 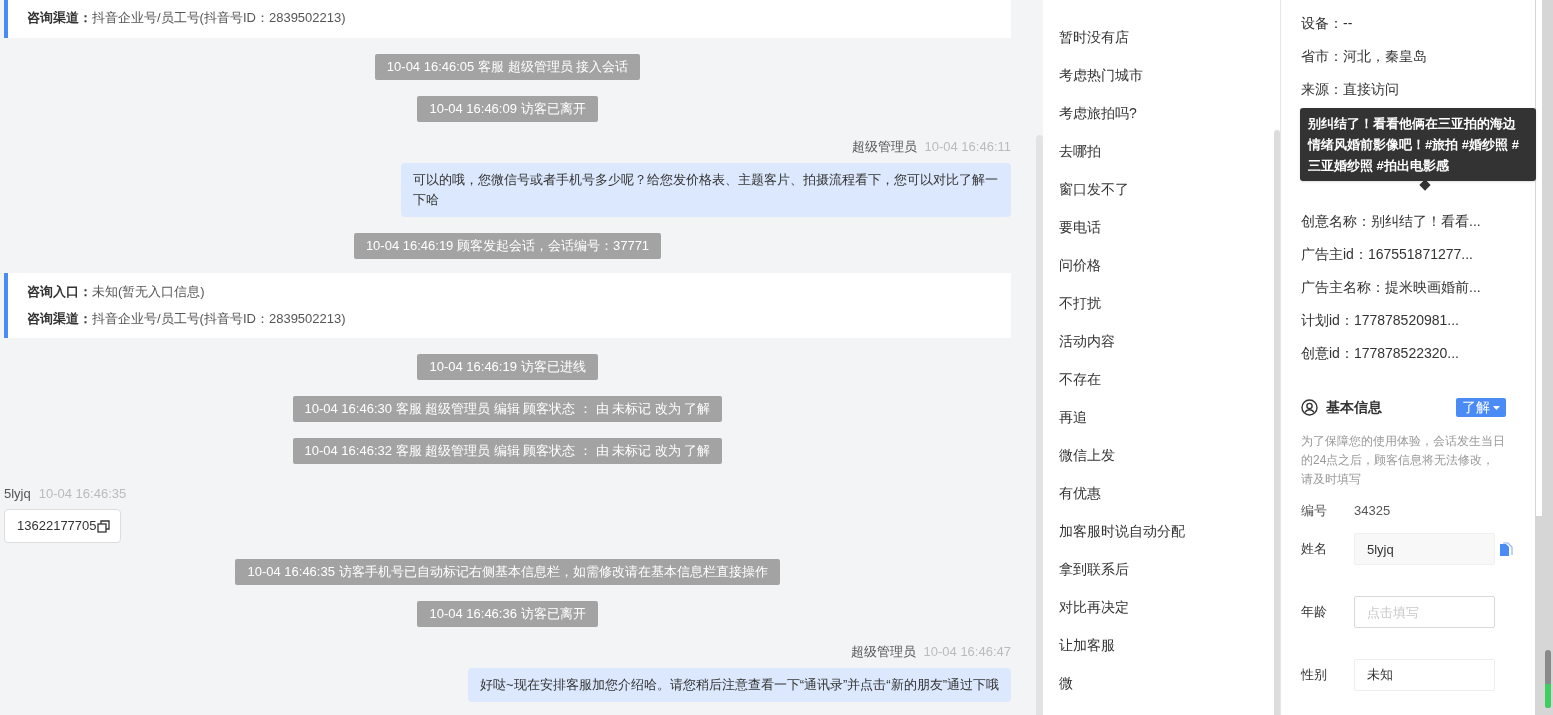 I want to click on field-label: 年龄, so click(x=1314, y=612).